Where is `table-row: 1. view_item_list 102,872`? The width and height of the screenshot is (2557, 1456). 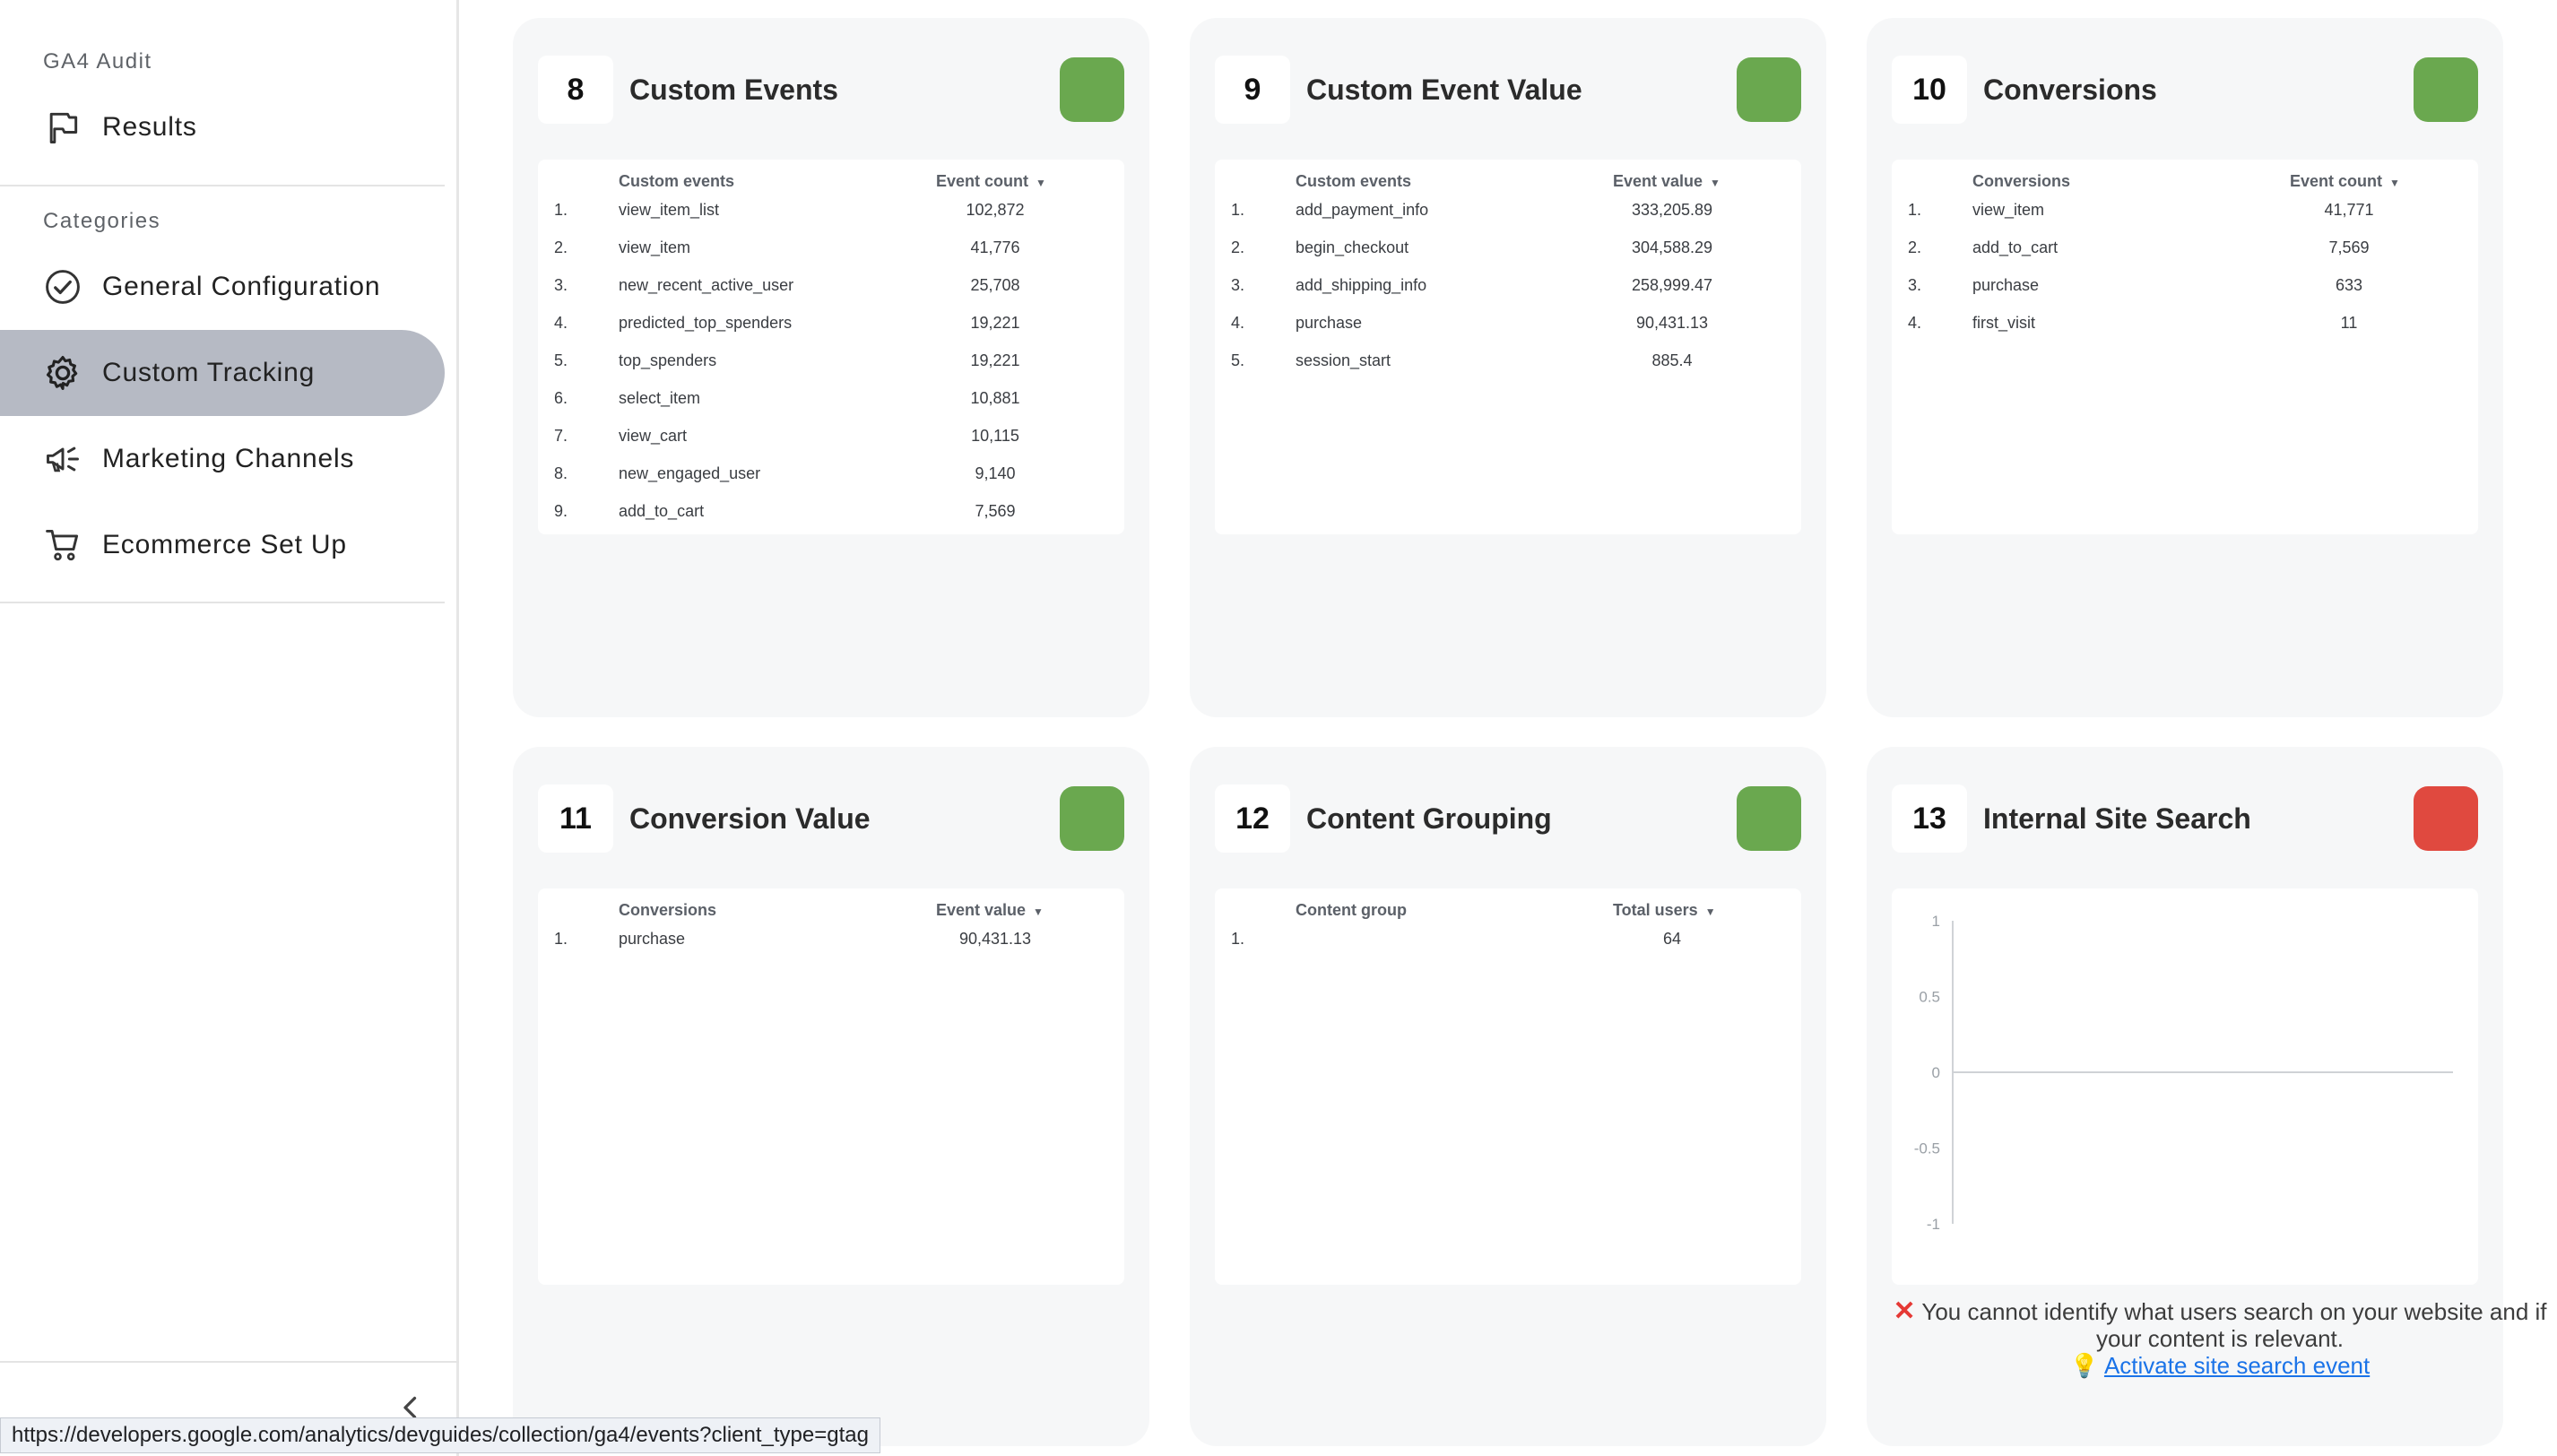
table-row: 1. view_item_list 102,872 is located at coordinates (831, 220).